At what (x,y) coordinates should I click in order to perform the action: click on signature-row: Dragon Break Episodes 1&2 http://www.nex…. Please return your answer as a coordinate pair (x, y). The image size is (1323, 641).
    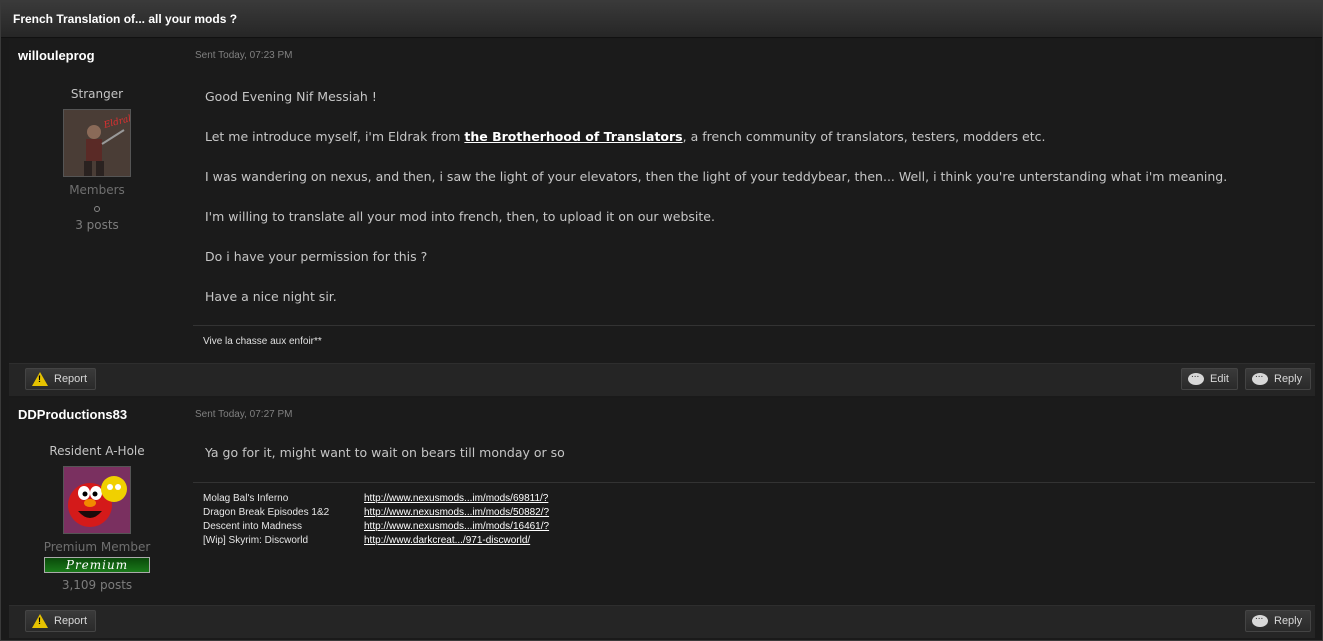
    Looking at the image, I should click on (376, 513).